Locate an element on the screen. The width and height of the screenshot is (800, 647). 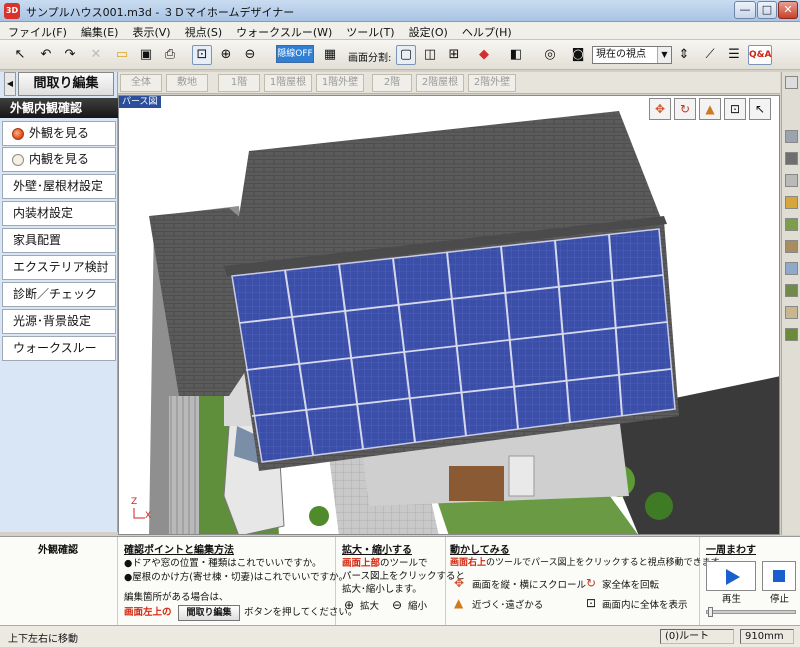
split-two-icon: ◫ is located at coordinates (430, 55).